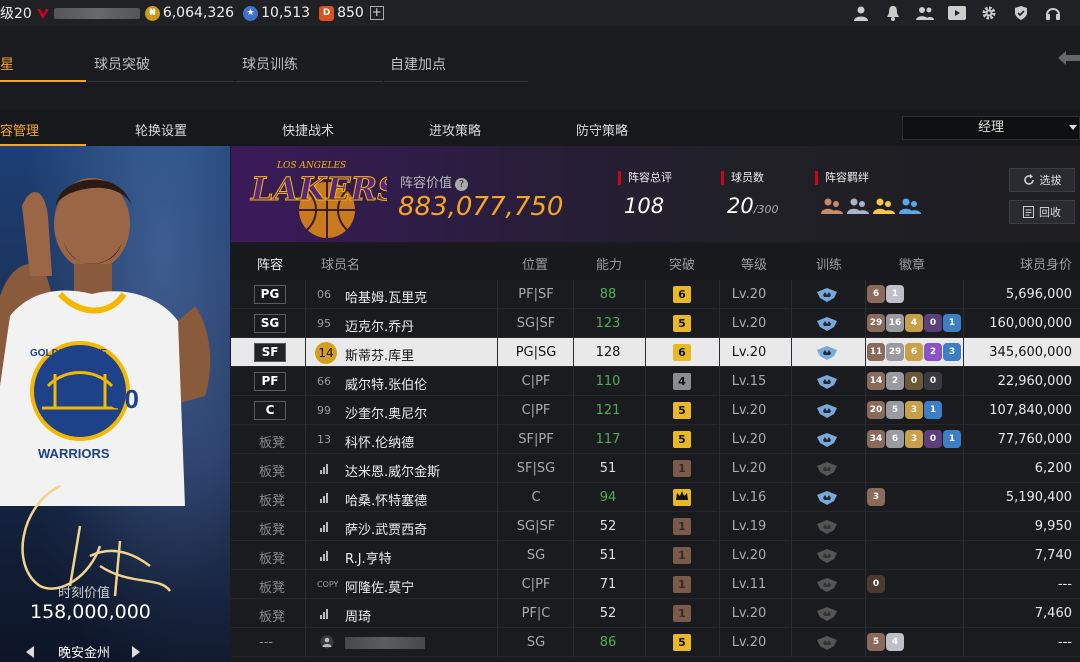 This screenshot has width=1080, height=662. What do you see at coordinates (270, 294) in the screenshot?
I see `lineup-slot: PG` at bounding box center [270, 294].